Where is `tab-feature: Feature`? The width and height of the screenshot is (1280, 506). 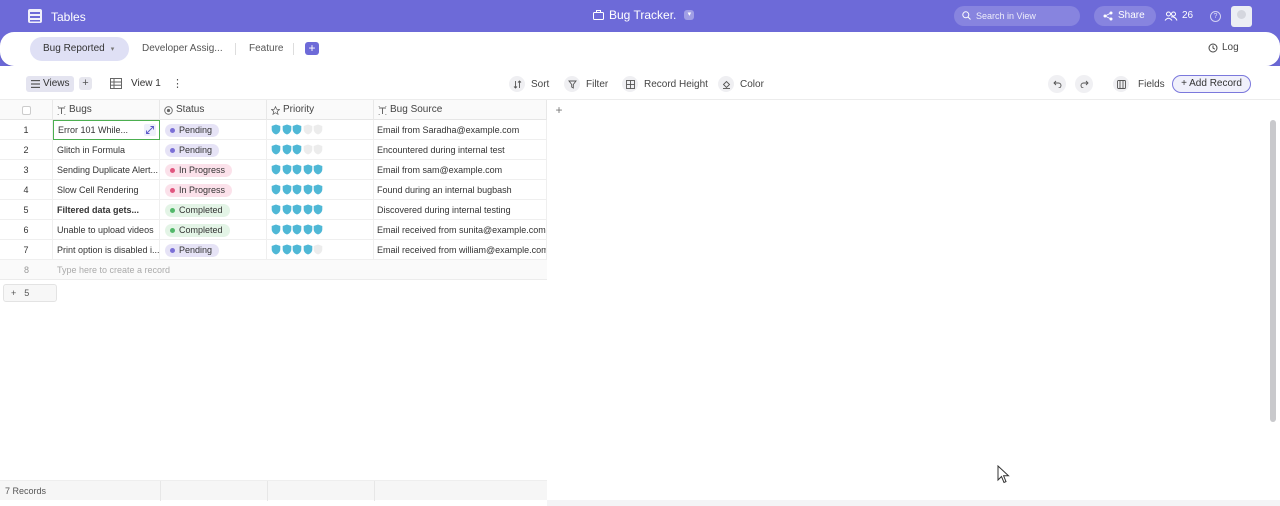 tab-feature: Feature is located at coordinates (266, 49).